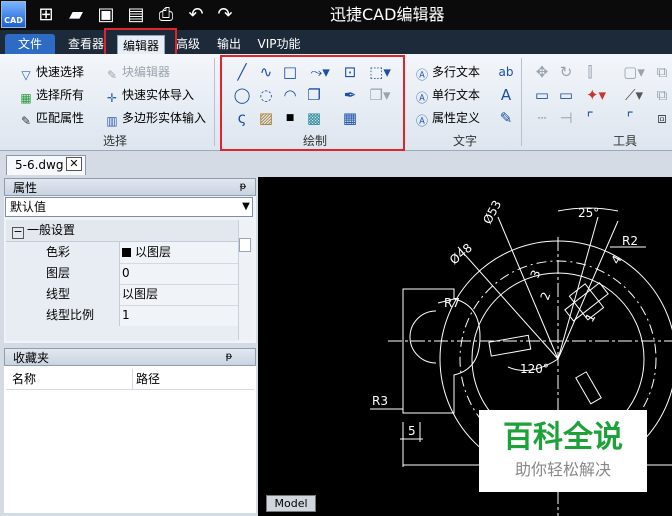 This screenshot has width=672, height=516. What do you see at coordinates (114, 141) in the screenshot?
I see `group-label-select: 选择` at bounding box center [114, 141].